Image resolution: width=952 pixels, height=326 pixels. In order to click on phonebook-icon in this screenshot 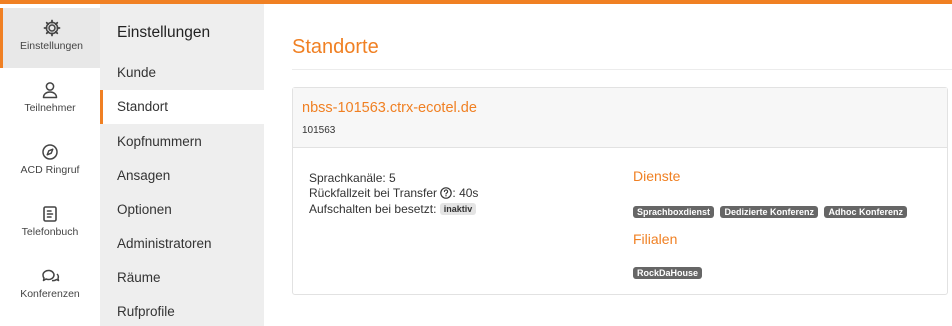, I will do `click(50, 214)`.